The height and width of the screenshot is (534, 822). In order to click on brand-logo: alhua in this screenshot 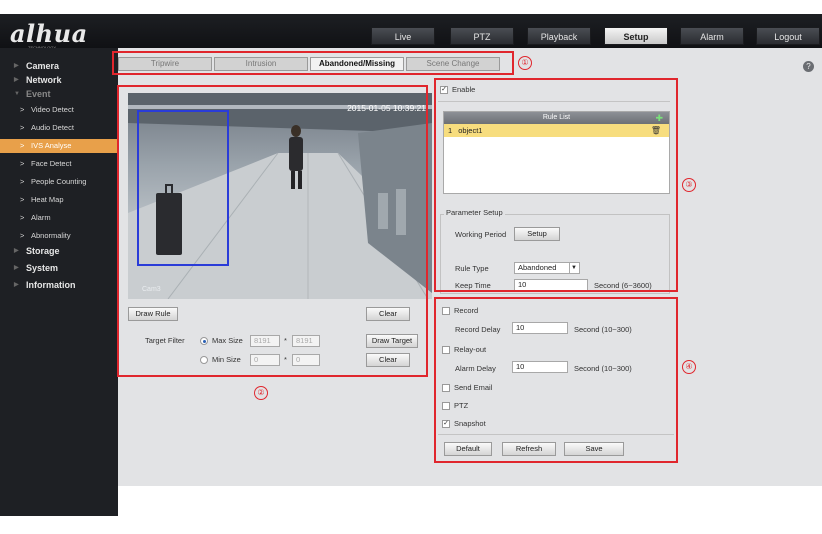, I will do `click(49, 33)`.